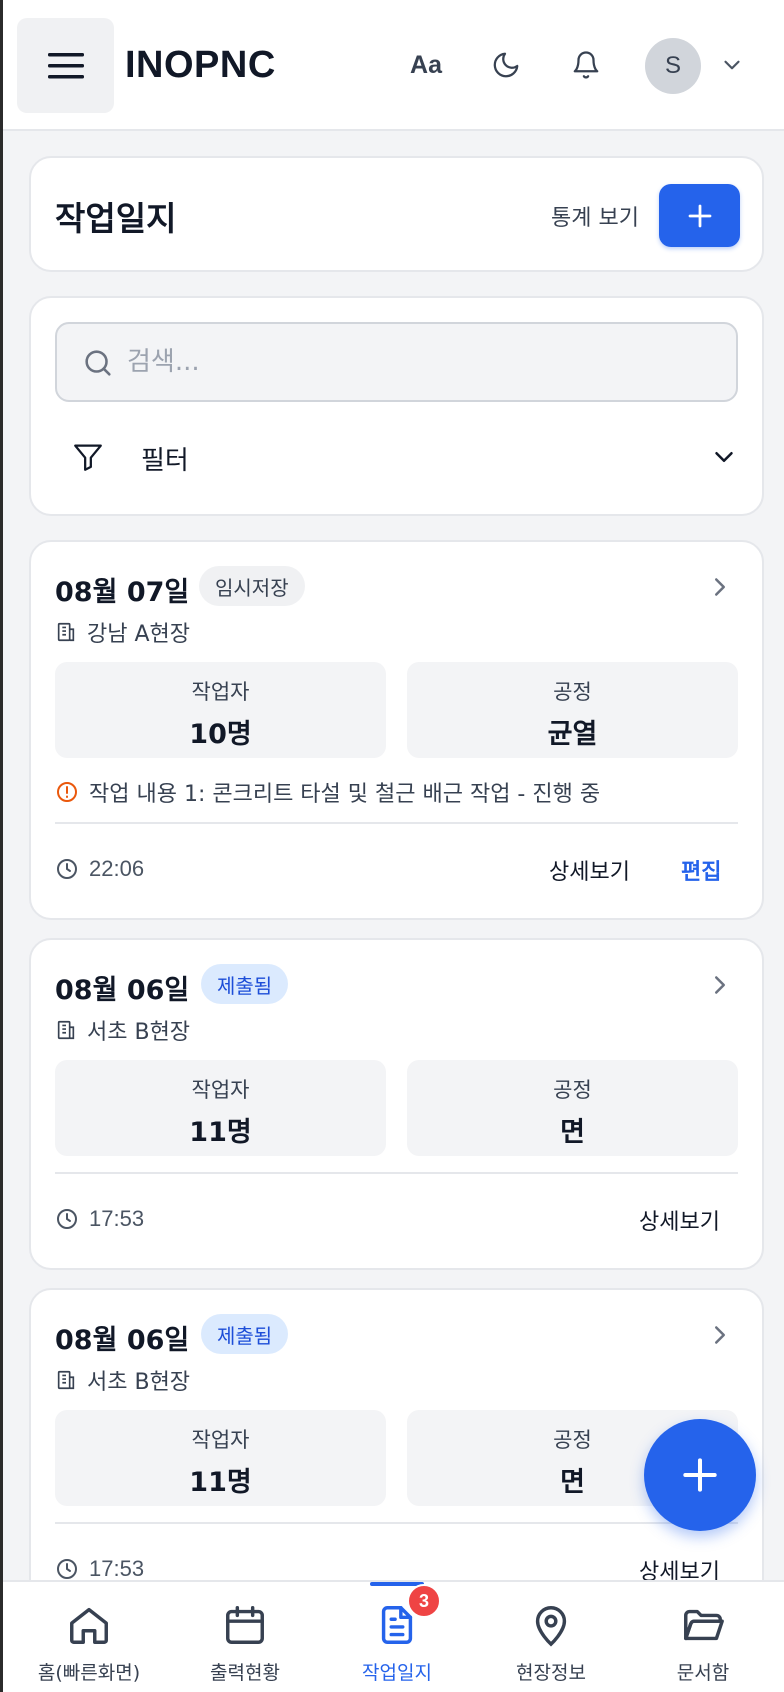 The width and height of the screenshot is (784, 1692). Describe the element at coordinates (122, 592) in the screenshot. I see `log-date: 08월 07일` at that location.